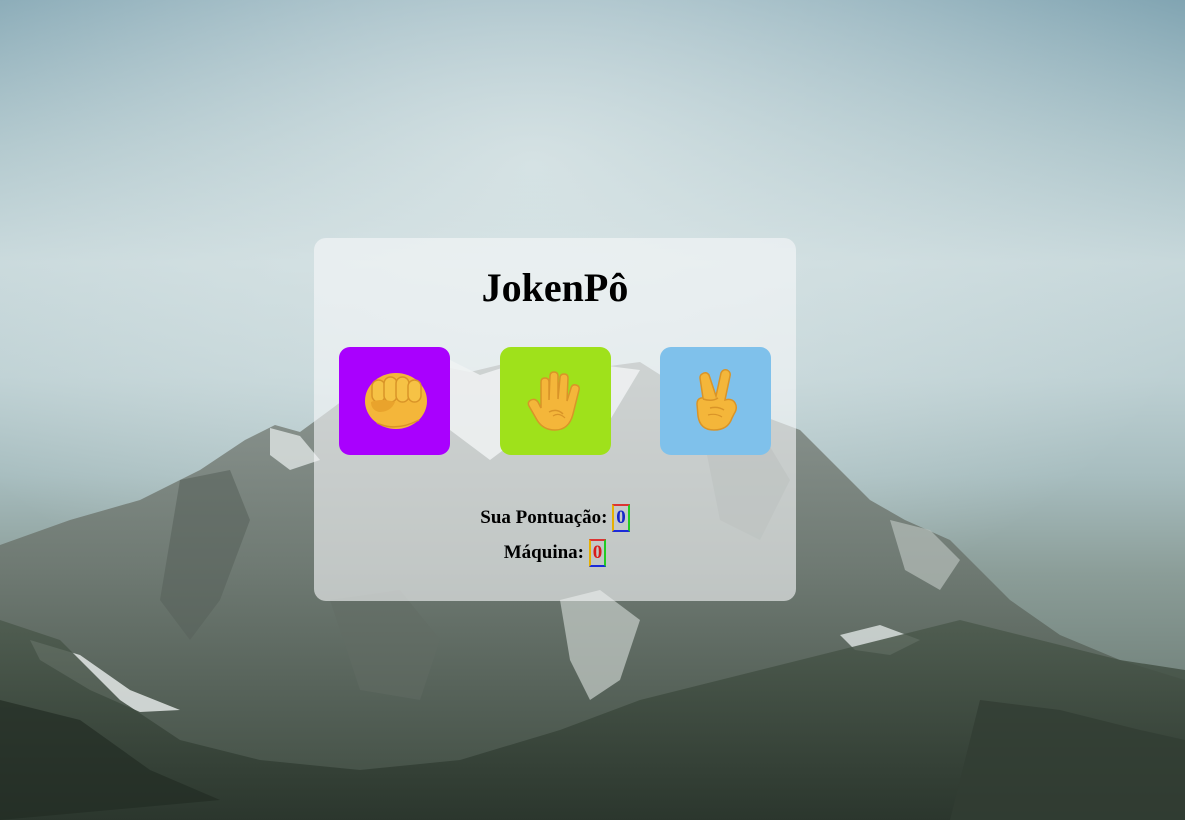  I want to click on rock-button, so click(394, 401).